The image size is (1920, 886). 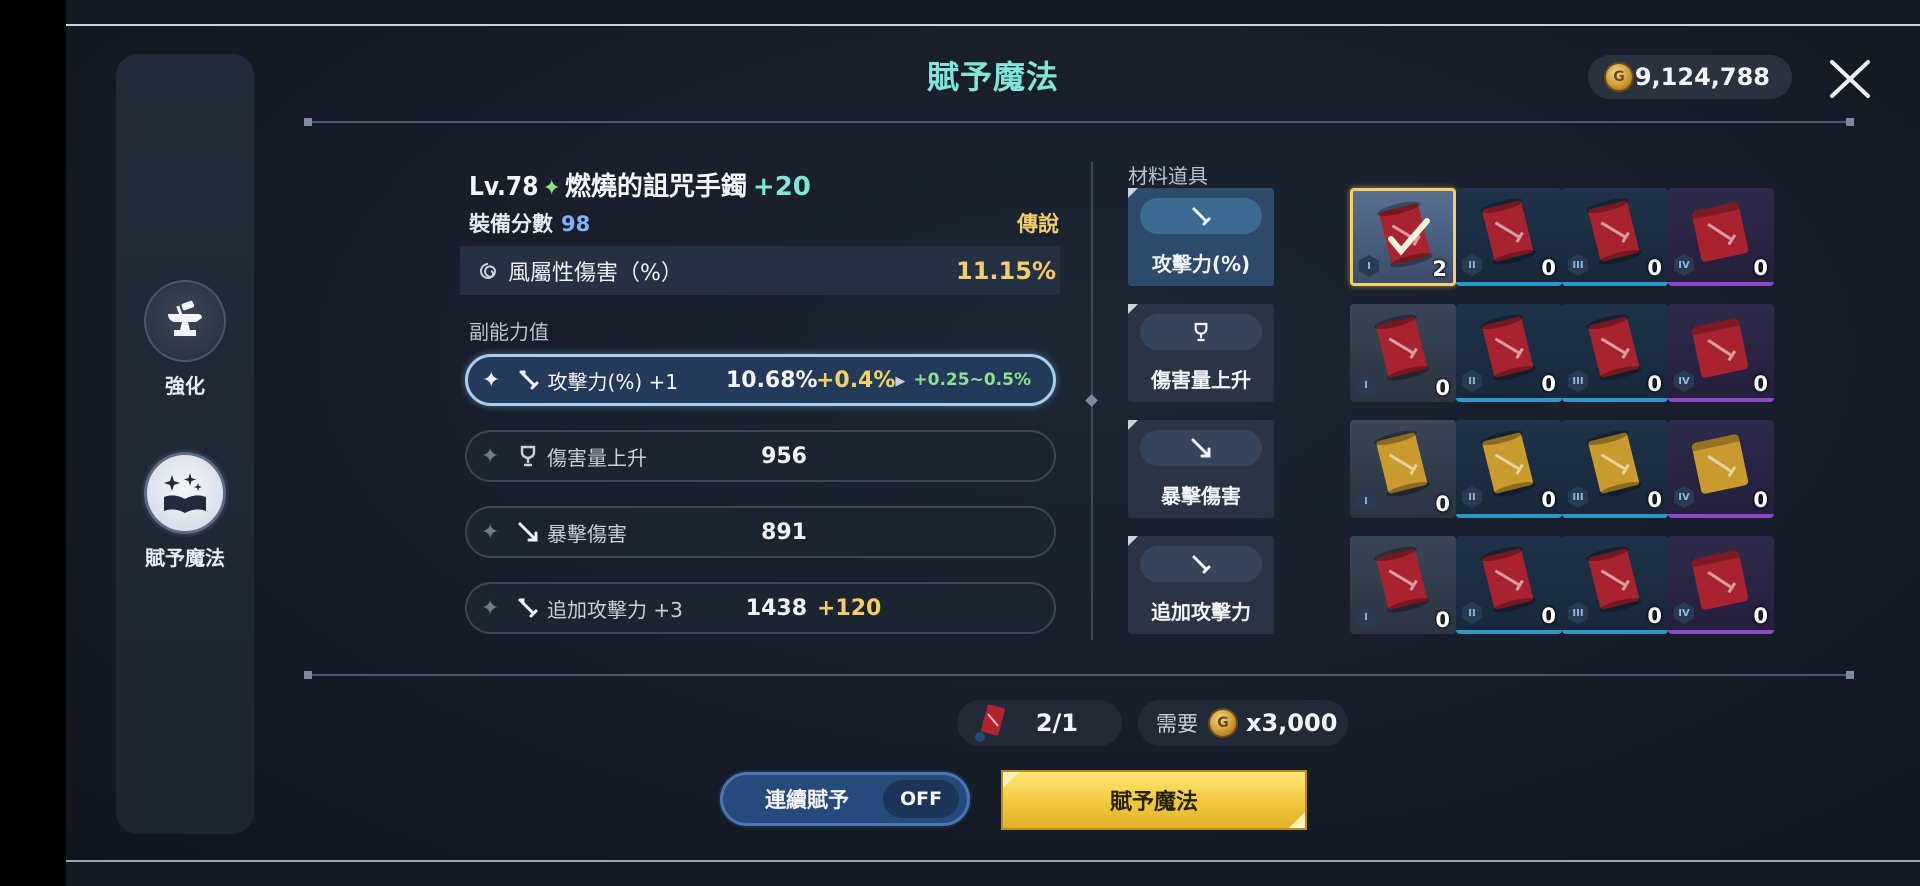 What do you see at coordinates (1177, 724) in the screenshot?
I see `cost-label: 需要` at bounding box center [1177, 724].